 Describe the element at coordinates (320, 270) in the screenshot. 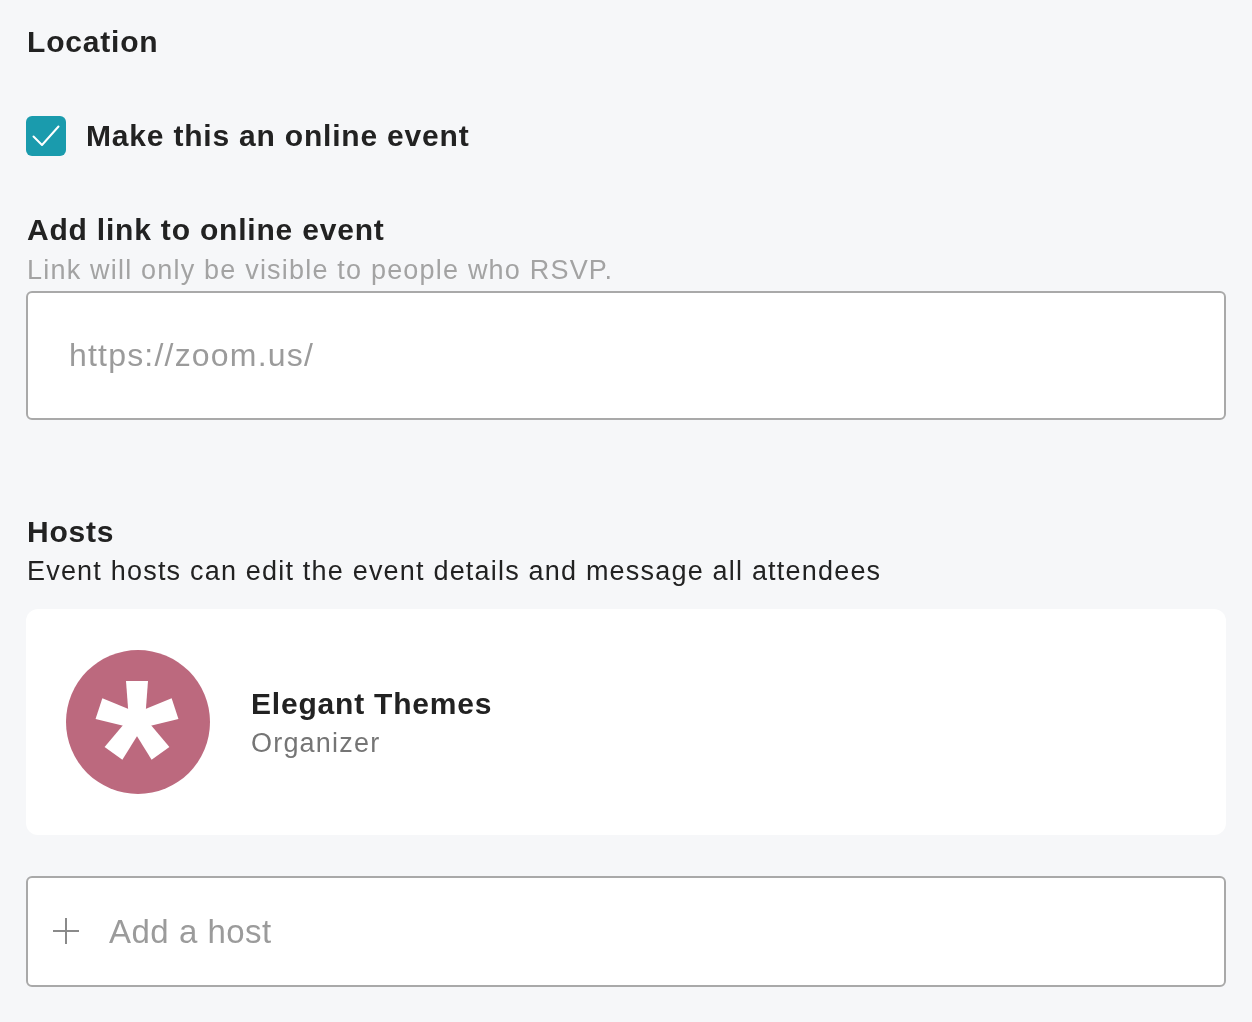

I see `field-hint: Link will only be visible to people who RSVP.` at that location.